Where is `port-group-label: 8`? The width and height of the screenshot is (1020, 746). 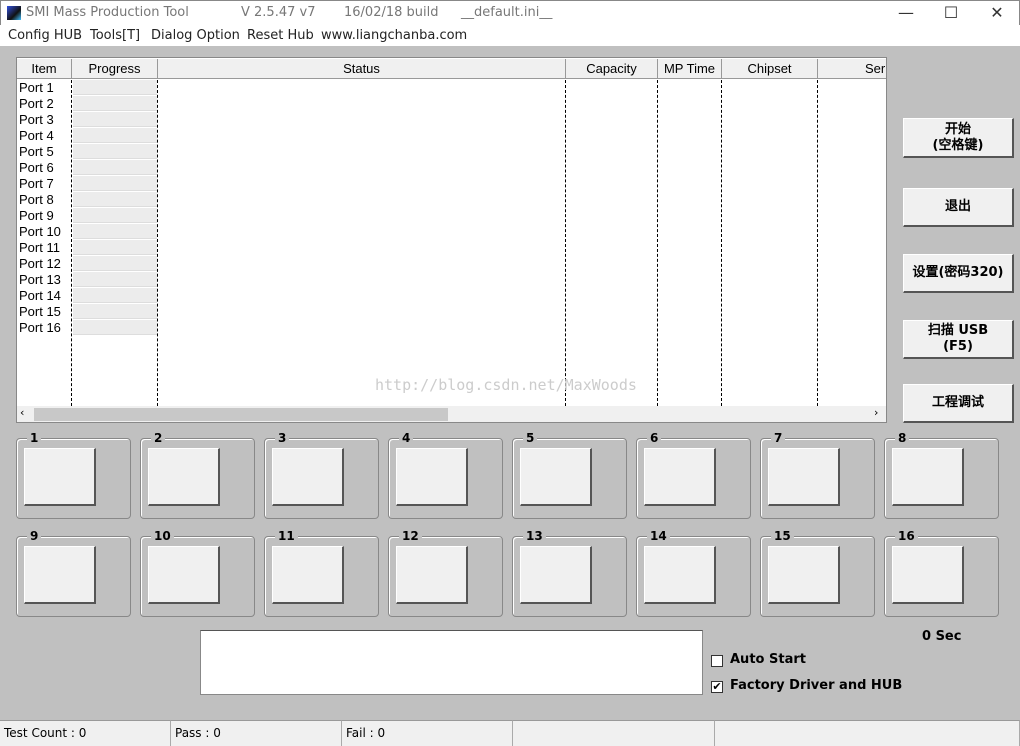
port-group-label: 8 is located at coordinates (902, 438).